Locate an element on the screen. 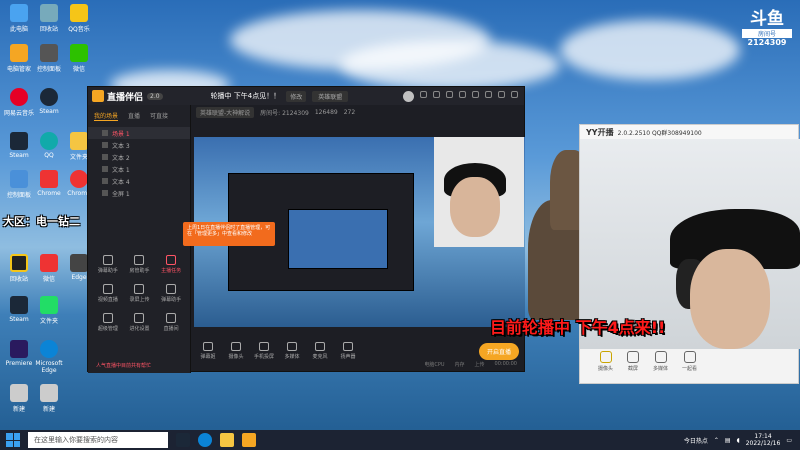 Image resolution: width=800 pixels, height=450 pixels. scene-item: 文本 3 is located at coordinates (139, 145).